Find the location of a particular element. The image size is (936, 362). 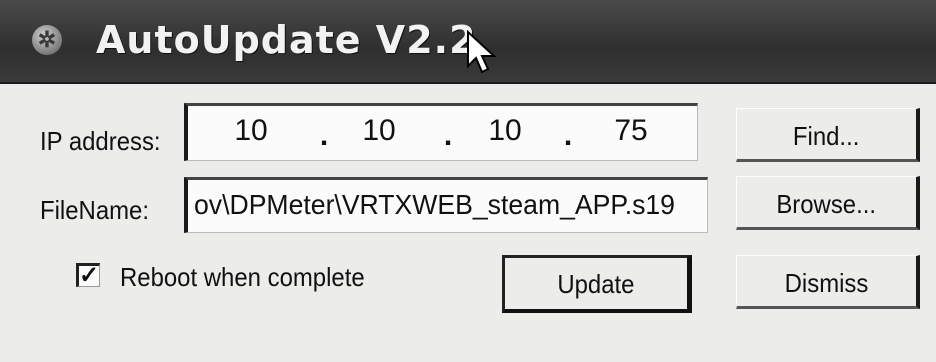

update-button: Update is located at coordinates (597, 284).